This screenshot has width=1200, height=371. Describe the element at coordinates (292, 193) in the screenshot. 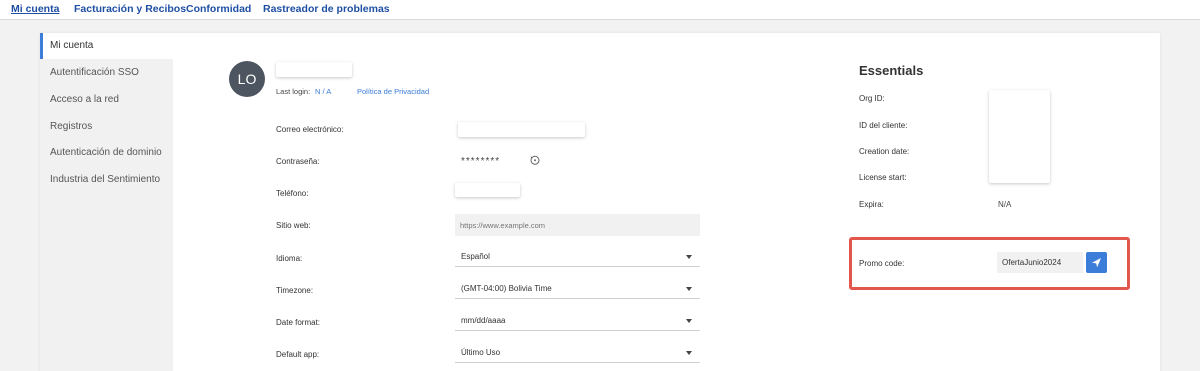

I see `phone-label: Teléfono:` at that location.